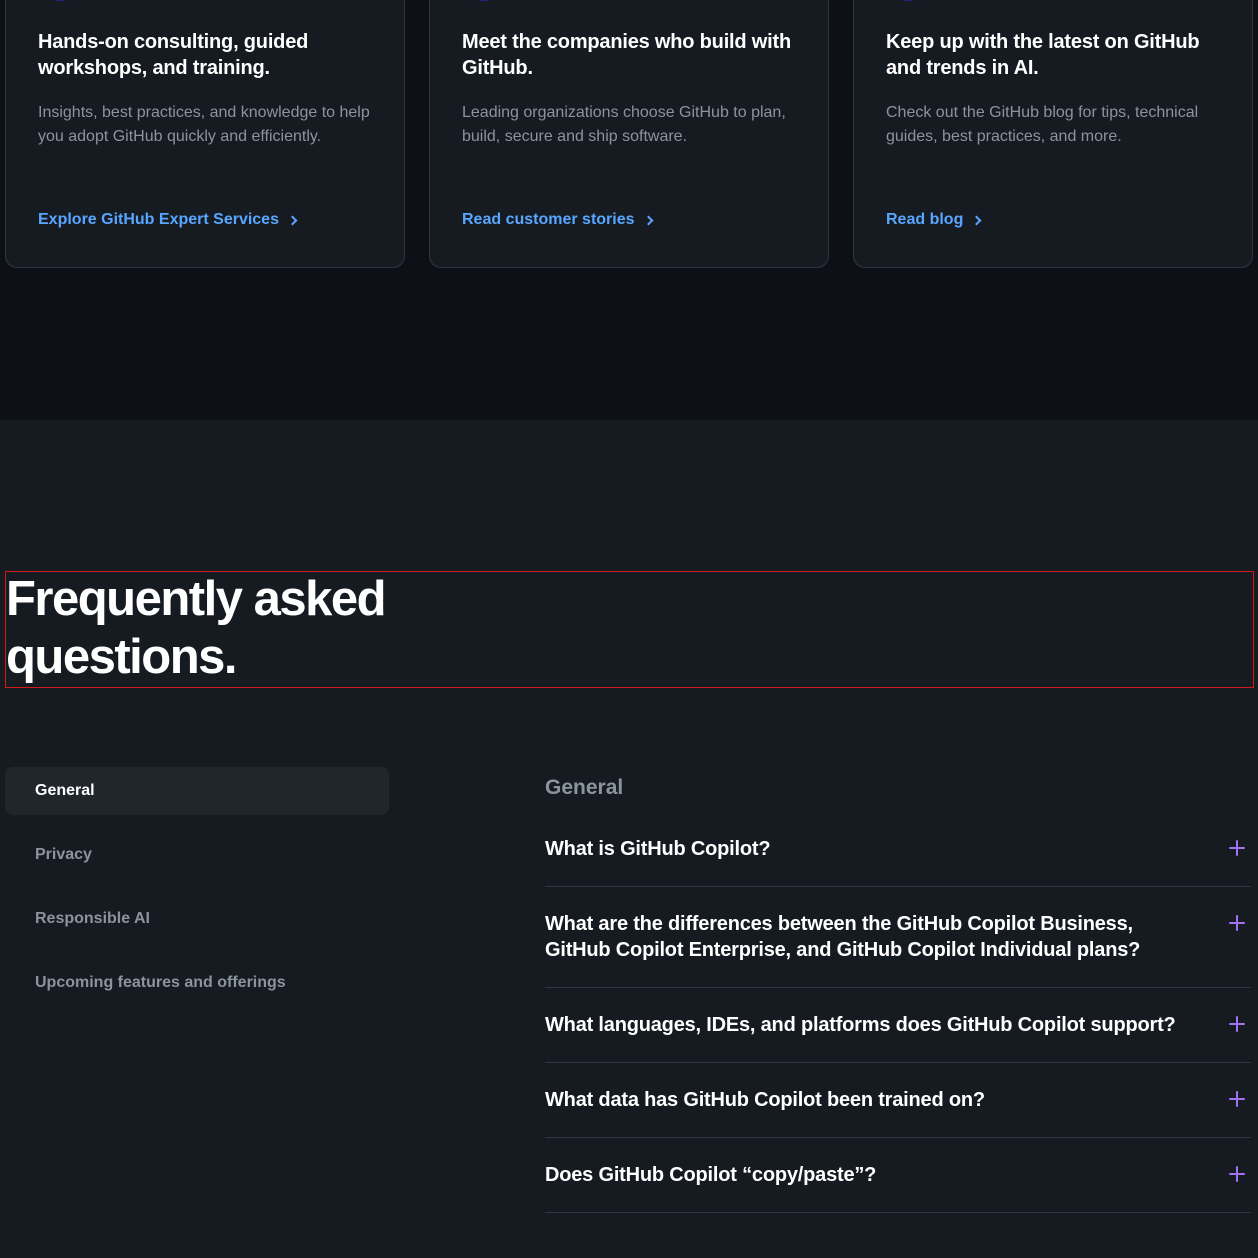  What do you see at coordinates (898, 861) in the screenshot?
I see `faq-item: What is GitHub Copilot?` at bounding box center [898, 861].